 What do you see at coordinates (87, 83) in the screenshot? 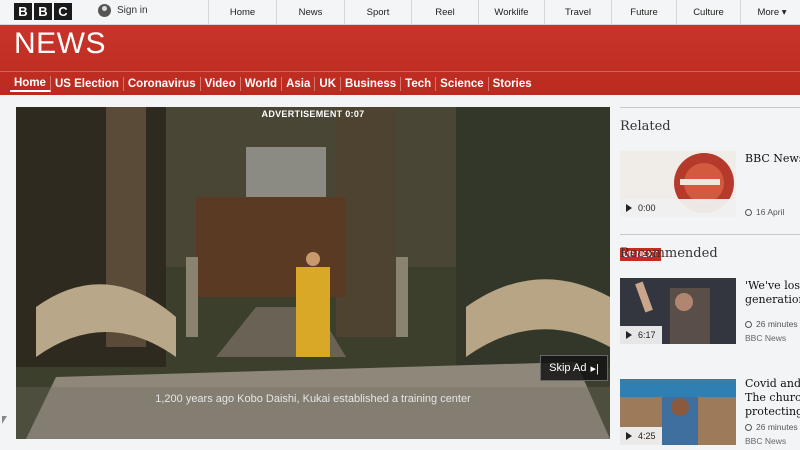
I see `subnav-us-election: US Election` at bounding box center [87, 83].